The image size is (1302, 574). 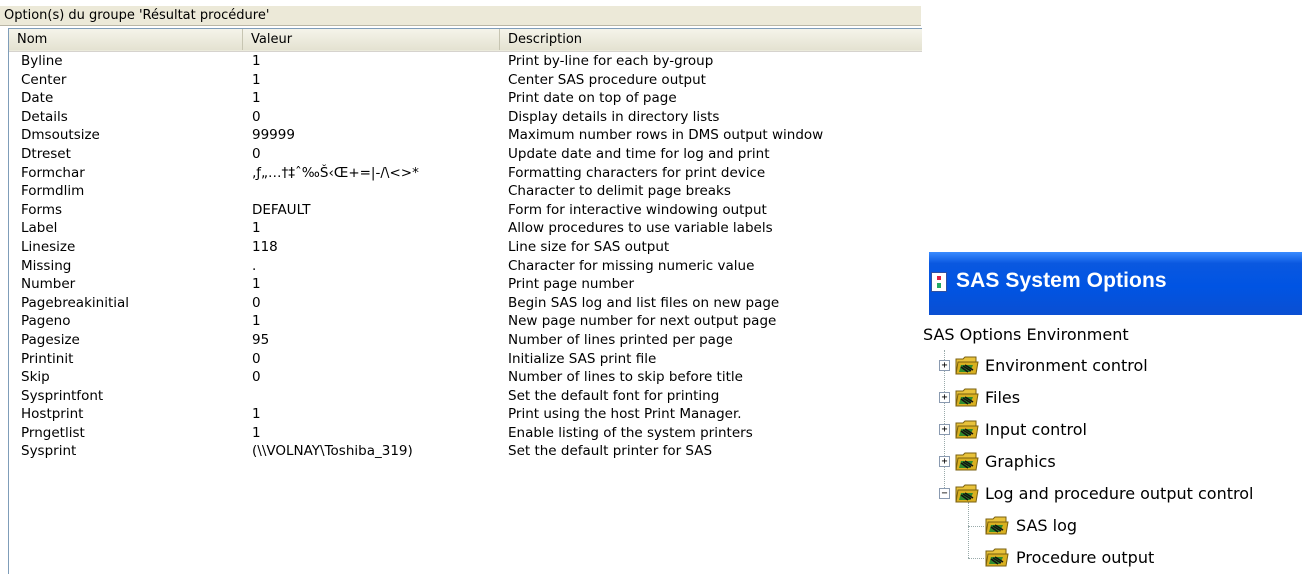 What do you see at coordinates (1003, 397) in the screenshot?
I see `tree-item-label: Files` at bounding box center [1003, 397].